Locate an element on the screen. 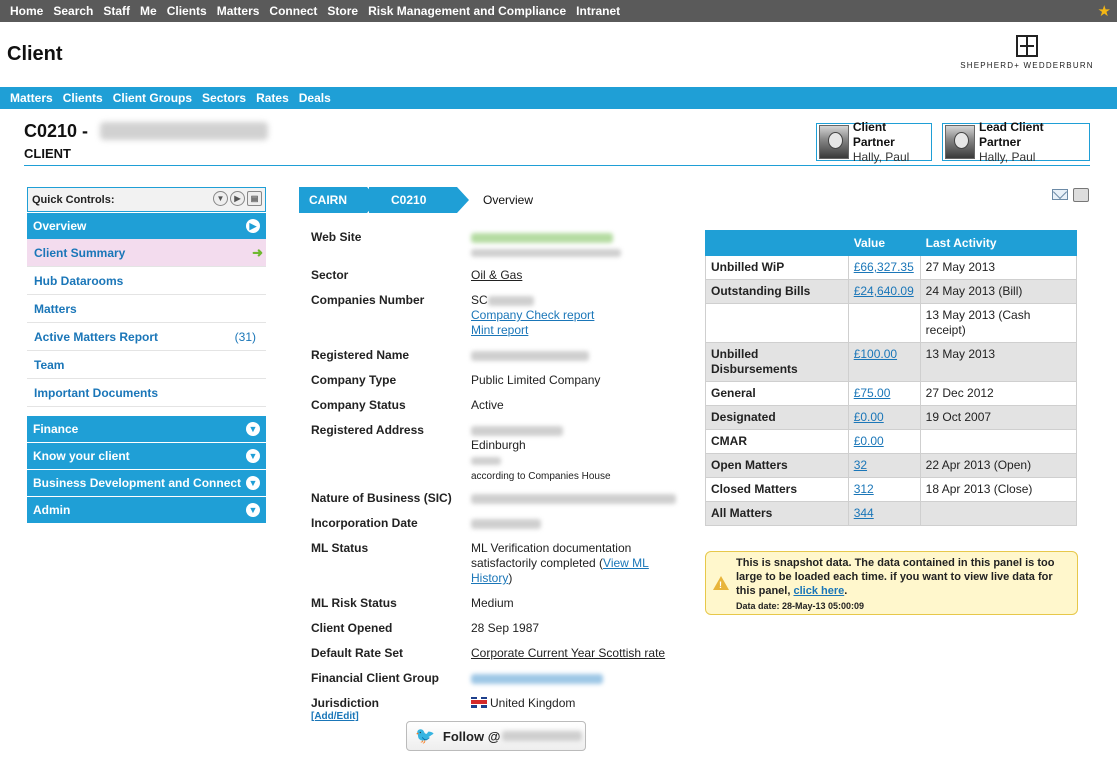 The width and height of the screenshot is (1117, 758). breadcrumb-group: CAIRN is located at coordinates (339, 200).